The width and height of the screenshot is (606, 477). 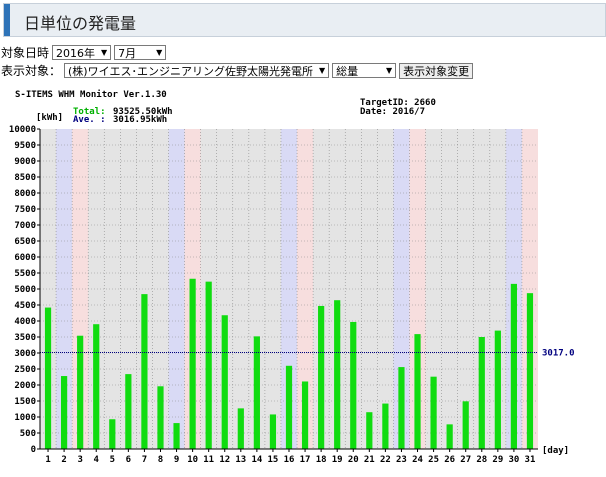 What do you see at coordinates (364, 70) in the screenshot?
I see `metric-select: 総量 ▼` at bounding box center [364, 70].